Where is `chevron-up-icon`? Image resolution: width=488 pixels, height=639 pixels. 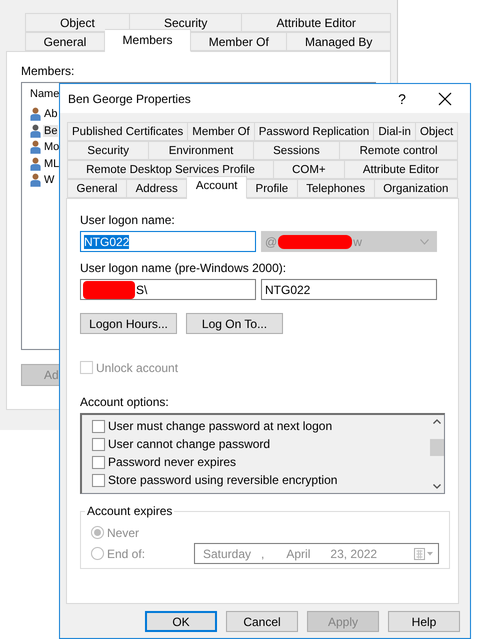
chevron-up-icon is located at coordinates (436, 421).